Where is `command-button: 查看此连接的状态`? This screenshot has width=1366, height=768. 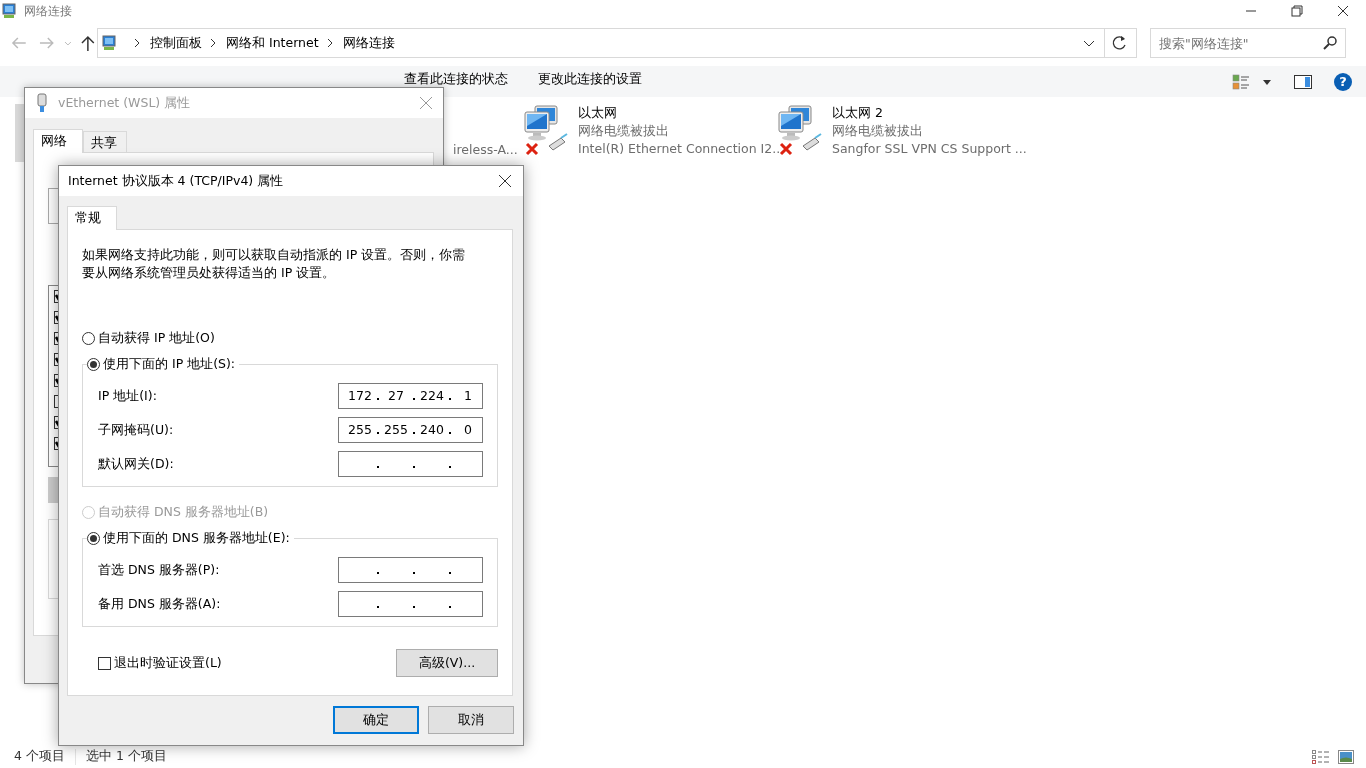
command-button: 查看此连接的状态 is located at coordinates (456, 78).